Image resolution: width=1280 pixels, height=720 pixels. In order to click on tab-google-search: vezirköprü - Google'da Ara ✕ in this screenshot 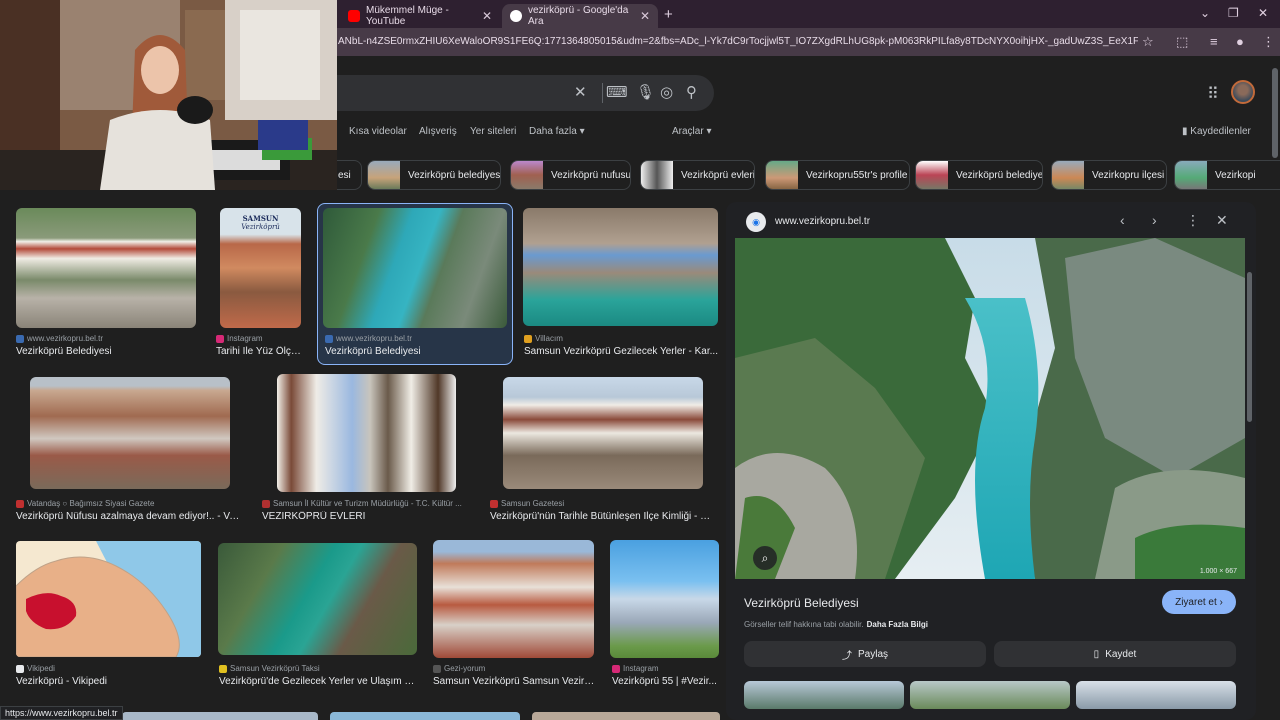, I will do `click(580, 16)`.